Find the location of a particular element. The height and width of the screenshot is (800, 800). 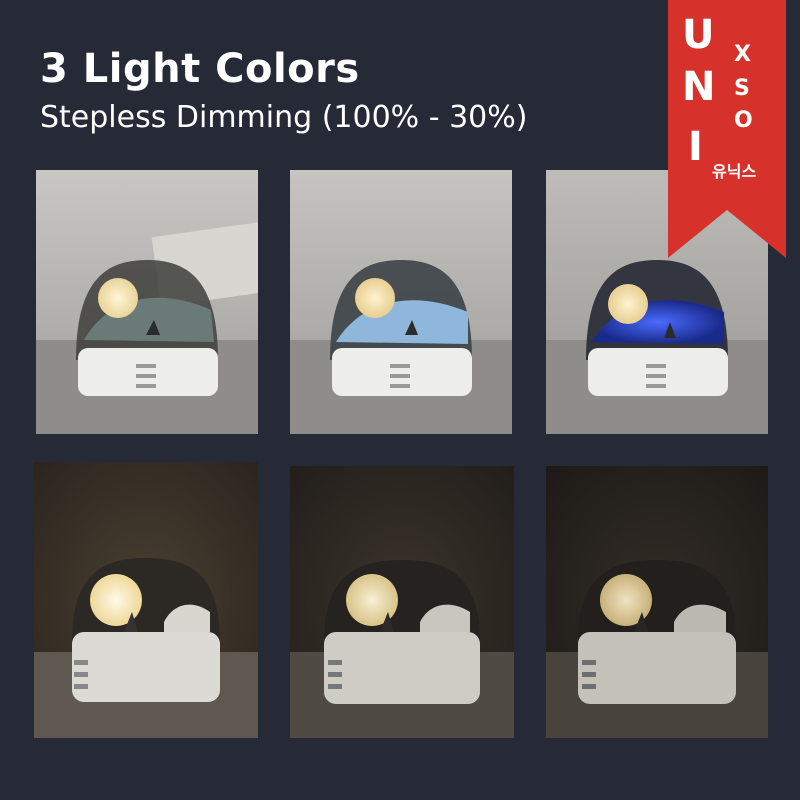

lamp-warm-image is located at coordinates (147, 302).